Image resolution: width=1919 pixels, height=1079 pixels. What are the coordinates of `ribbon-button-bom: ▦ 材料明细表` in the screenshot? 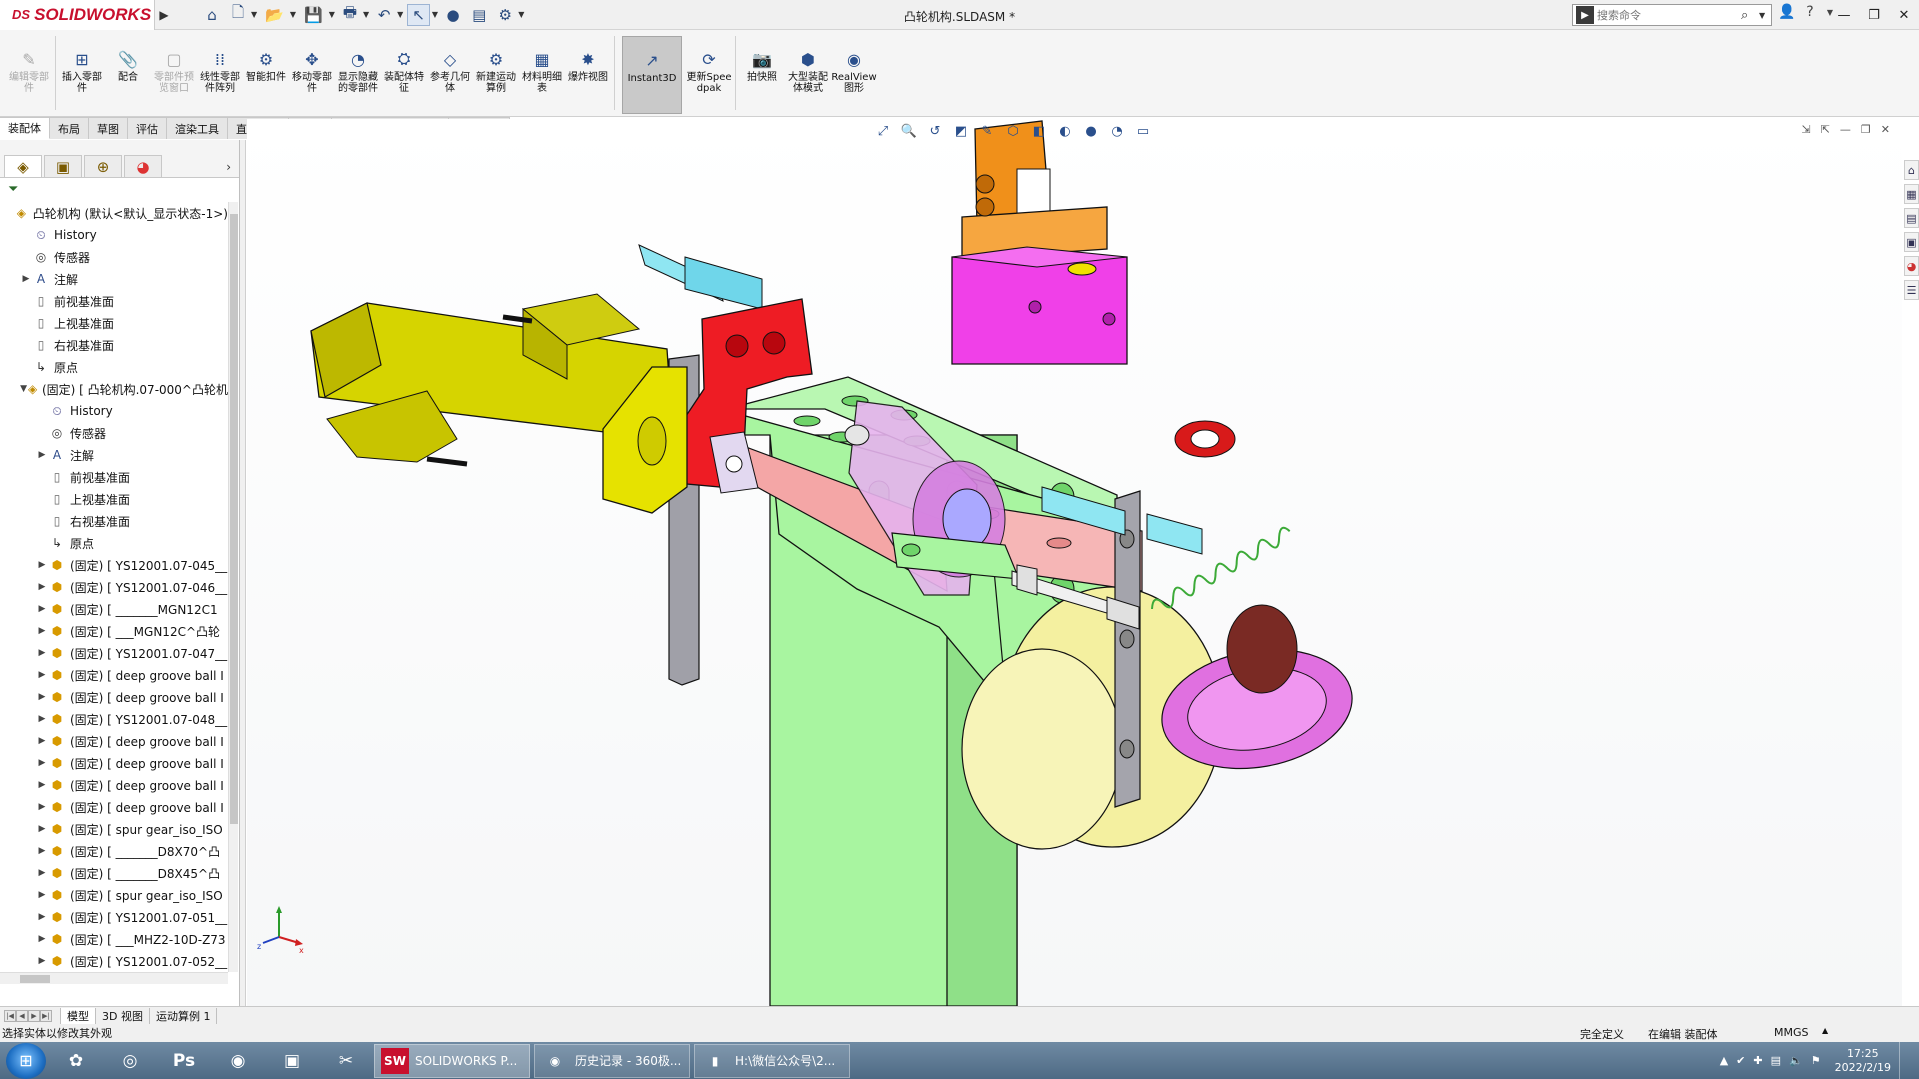 It's located at (542, 73).